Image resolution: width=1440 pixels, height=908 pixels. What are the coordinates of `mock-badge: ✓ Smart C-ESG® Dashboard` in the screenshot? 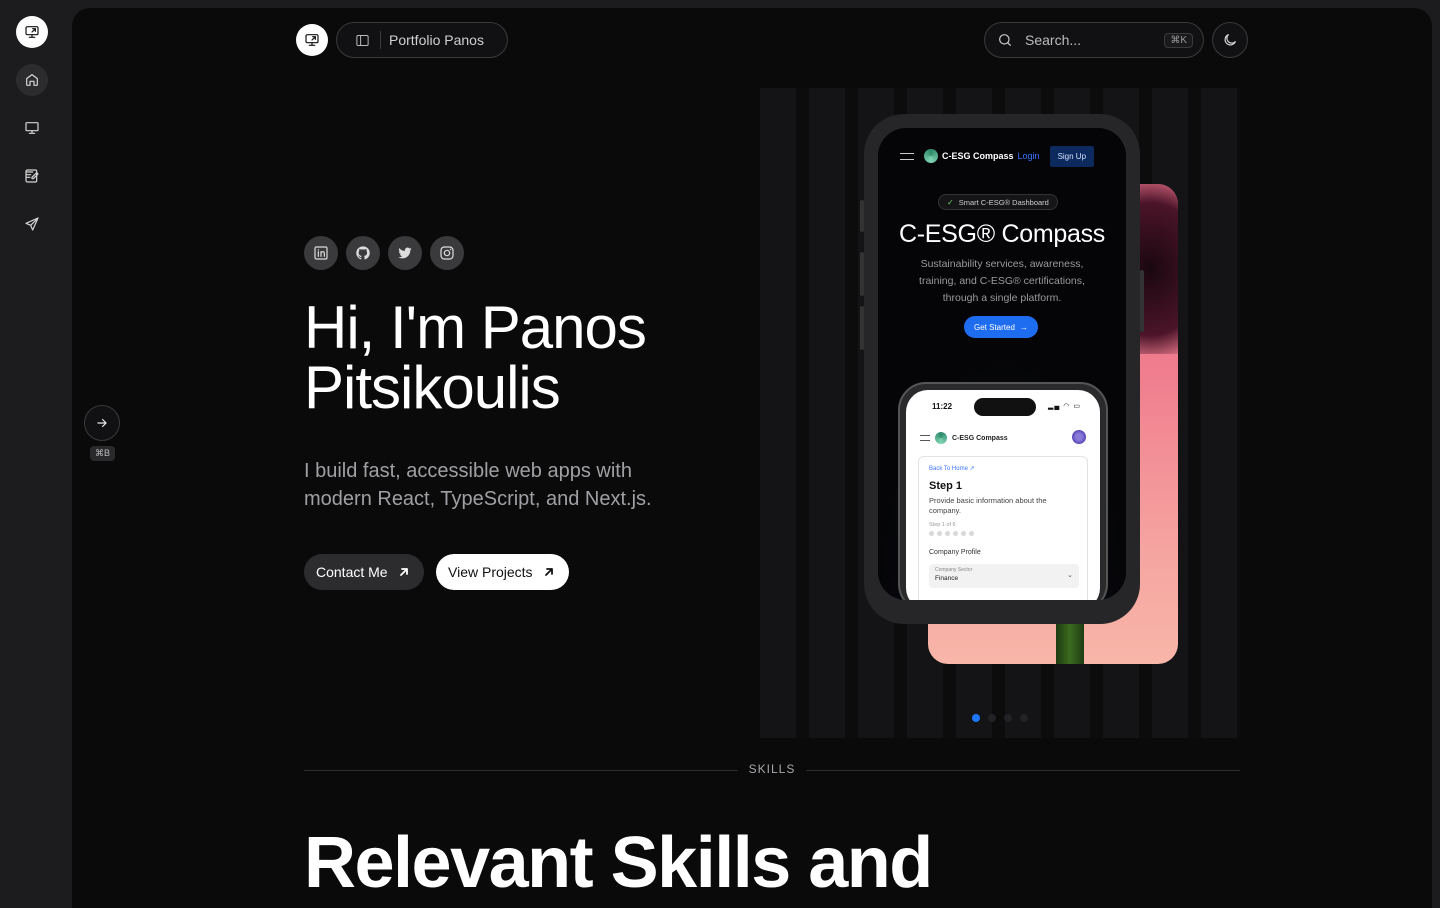 It's located at (998, 202).